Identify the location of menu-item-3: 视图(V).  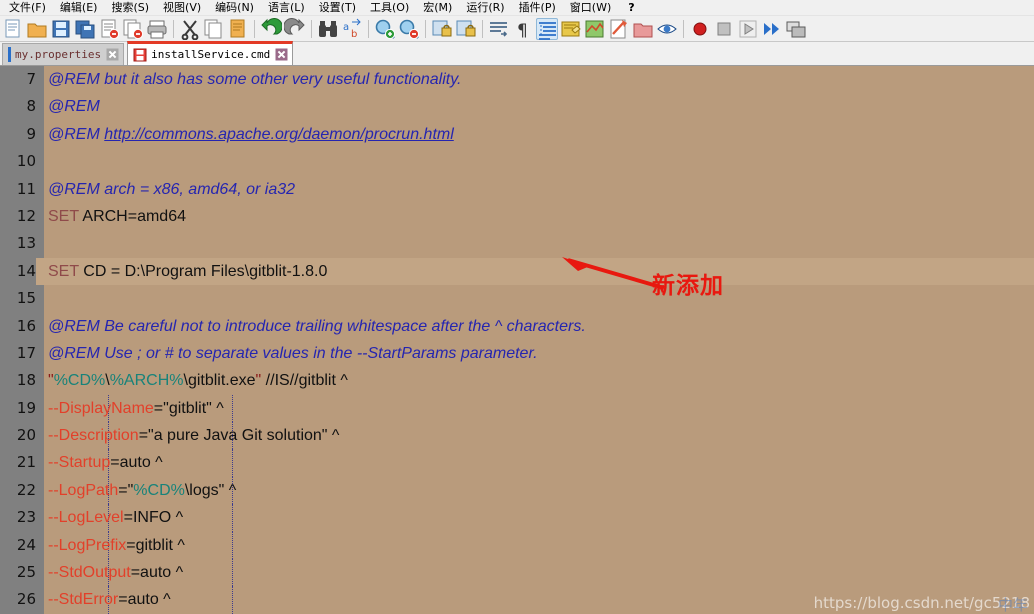
(182, 7).